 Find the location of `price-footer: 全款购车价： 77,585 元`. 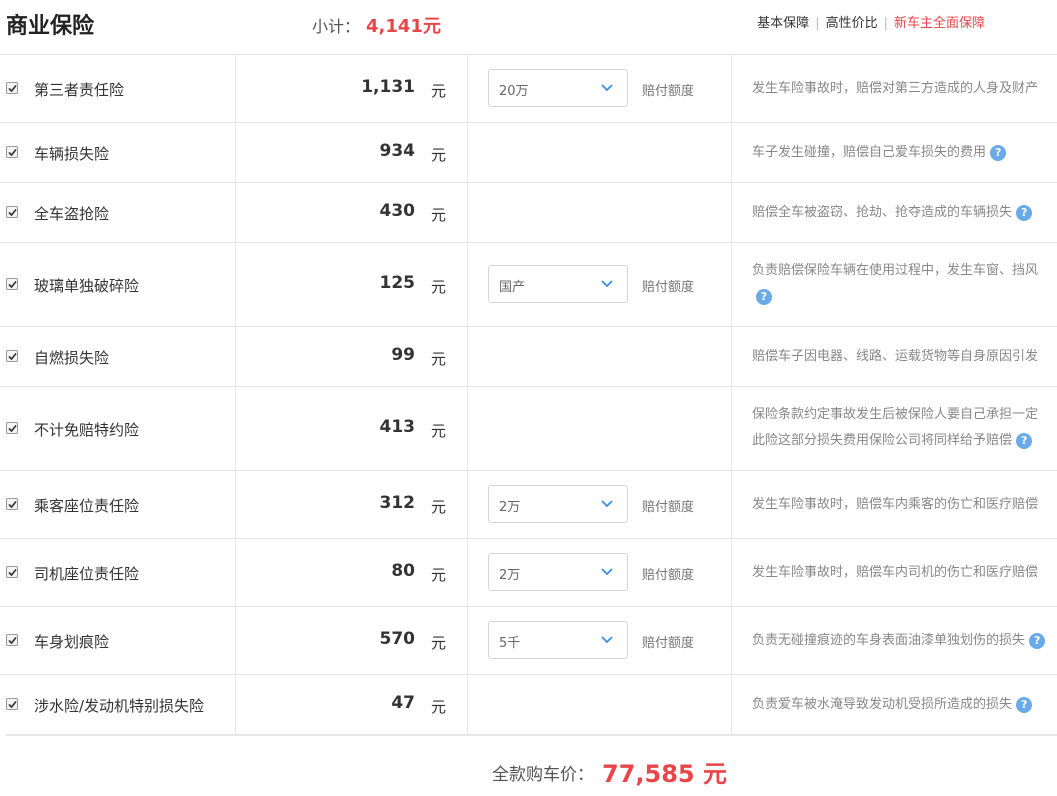

price-footer: 全款购车价： 77,585 元 is located at coordinates (528, 765).